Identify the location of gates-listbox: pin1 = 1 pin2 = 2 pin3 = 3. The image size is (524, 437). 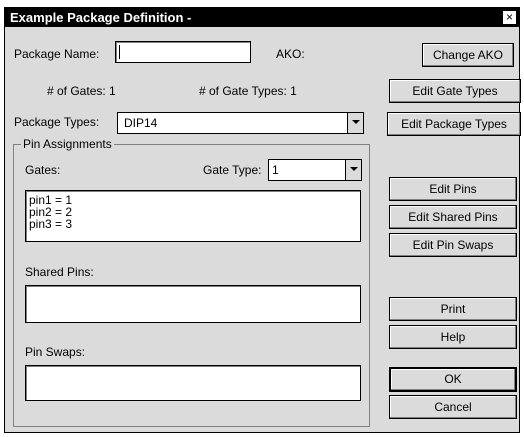
(193, 216).